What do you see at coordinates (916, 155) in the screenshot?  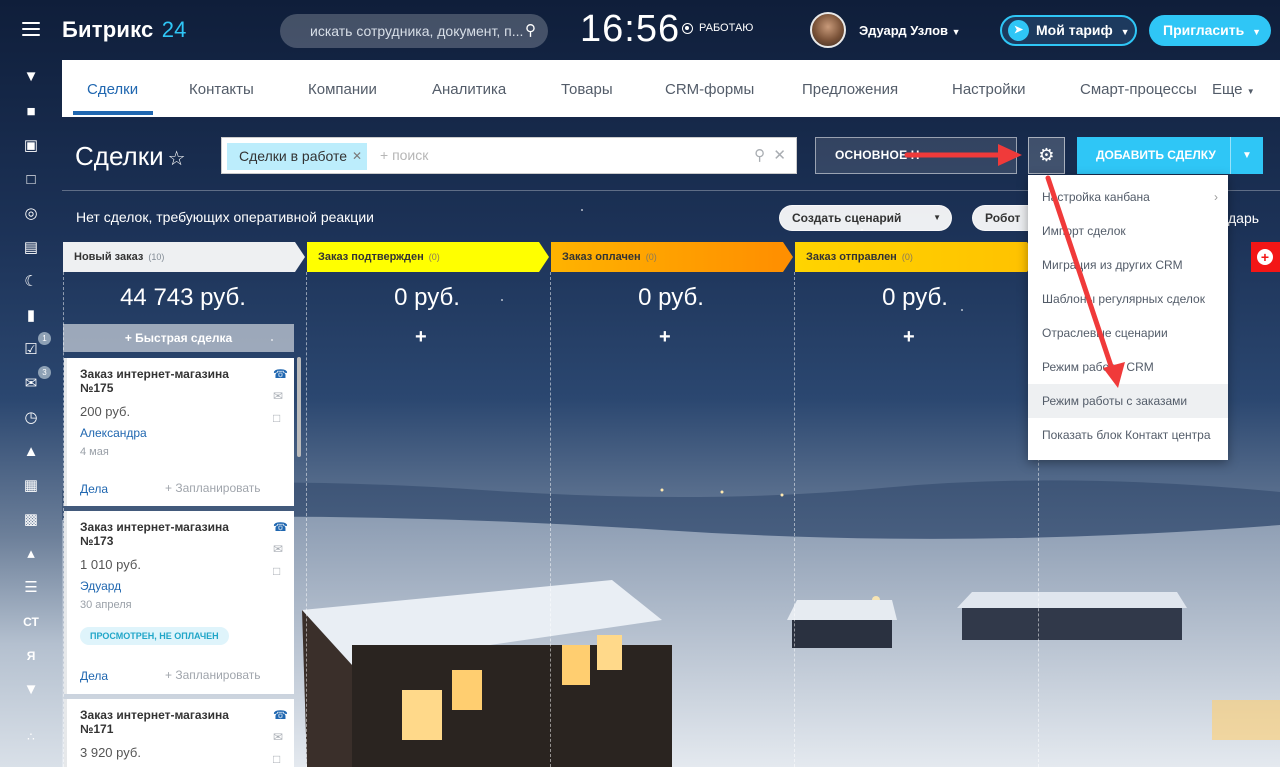 I see `main-view-button: ОСНОВНОЕ Н` at bounding box center [916, 155].